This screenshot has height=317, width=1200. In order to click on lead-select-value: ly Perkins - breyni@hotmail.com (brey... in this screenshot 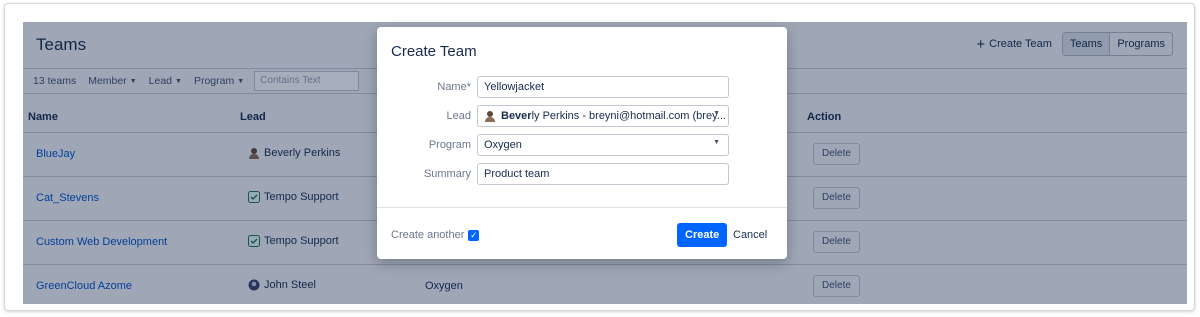, I will do `click(628, 116)`.